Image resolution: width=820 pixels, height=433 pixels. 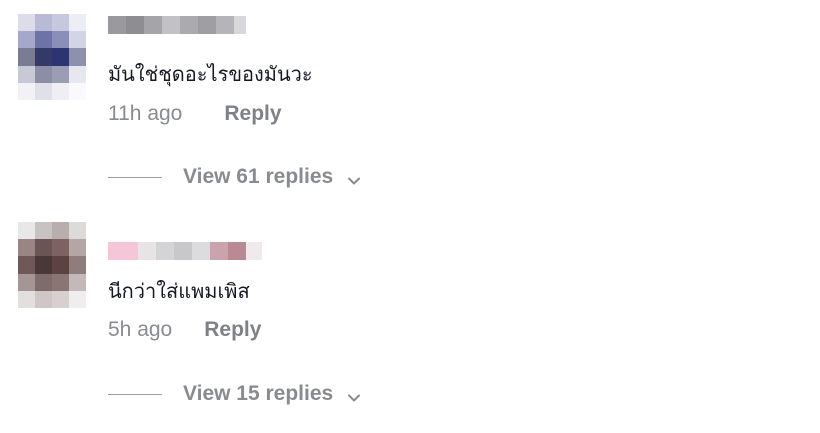 I want to click on view-replies-button: View 15 replies, so click(x=234, y=394).